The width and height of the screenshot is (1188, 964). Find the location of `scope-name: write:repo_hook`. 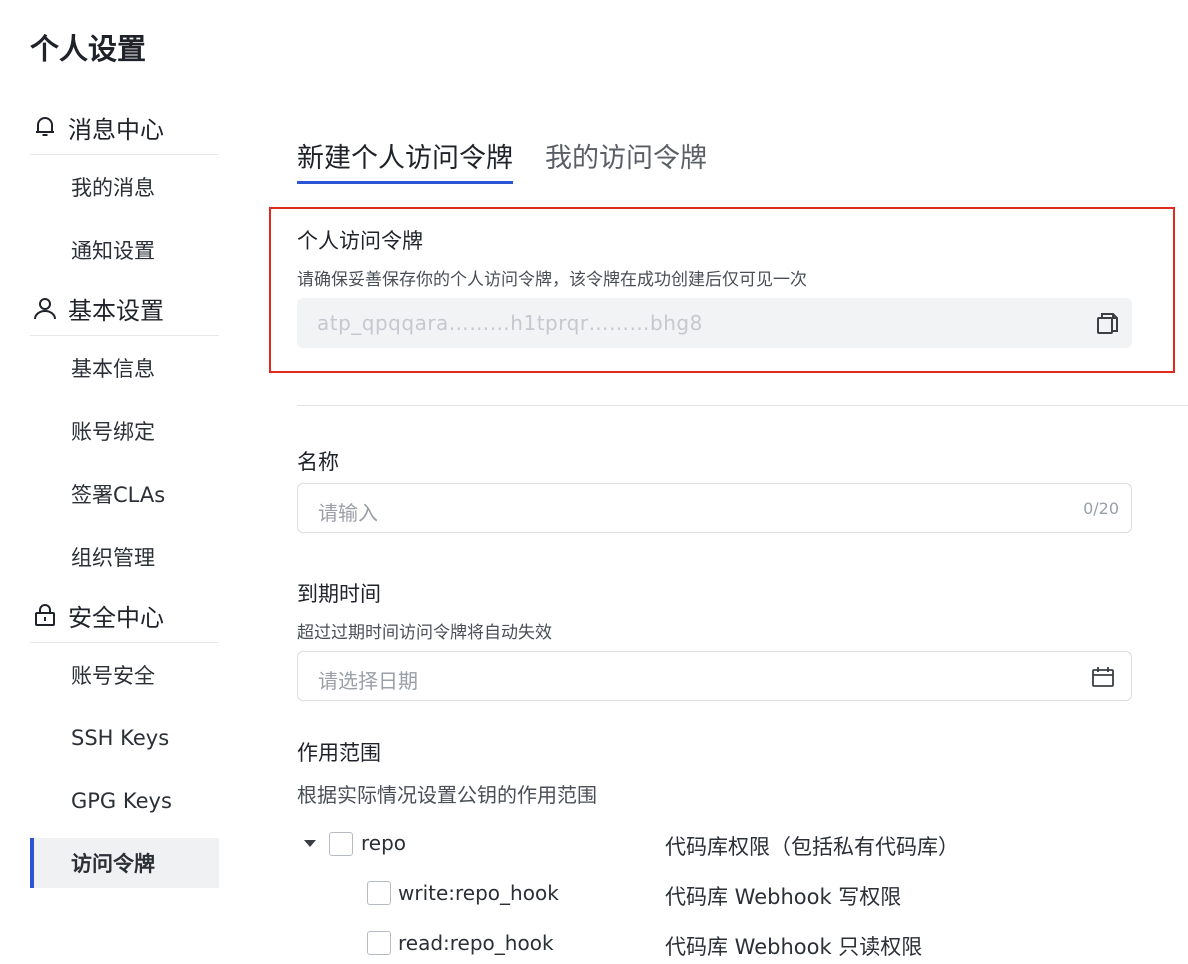

scope-name: write:repo_hook is located at coordinates (478, 893).